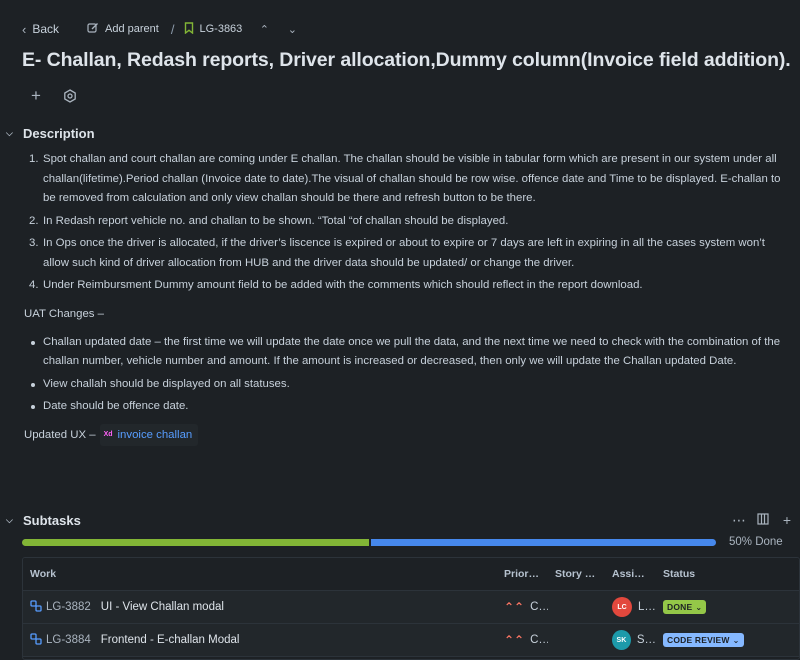  What do you see at coordinates (93, 29) in the screenshot?
I see `edit-icon` at bounding box center [93, 29].